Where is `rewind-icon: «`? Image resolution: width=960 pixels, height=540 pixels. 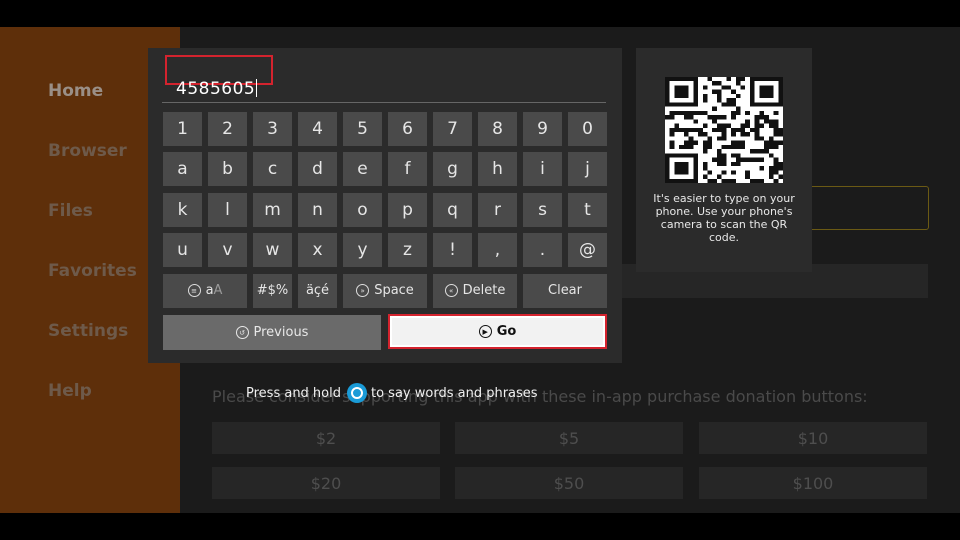 rewind-icon: « is located at coordinates (451, 291).